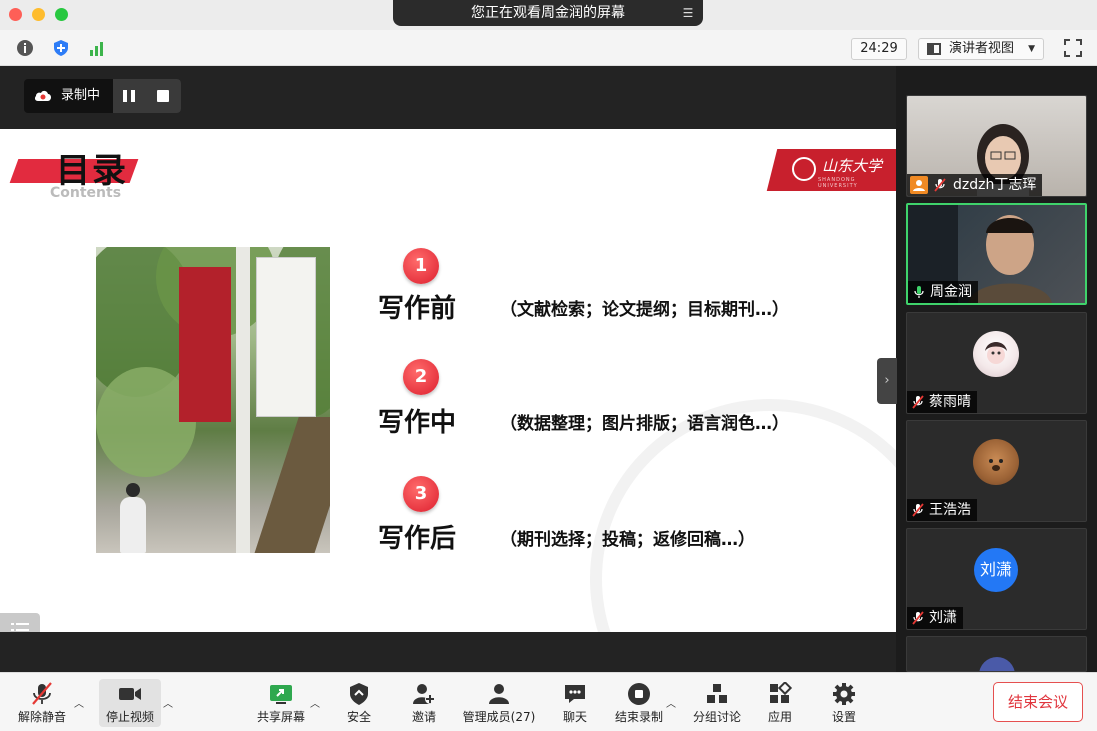 The height and width of the screenshot is (731, 1097). What do you see at coordinates (852, 166) in the screenshot?
I see `university-logo-text: 山东大学` at bounding box center [852, 166].